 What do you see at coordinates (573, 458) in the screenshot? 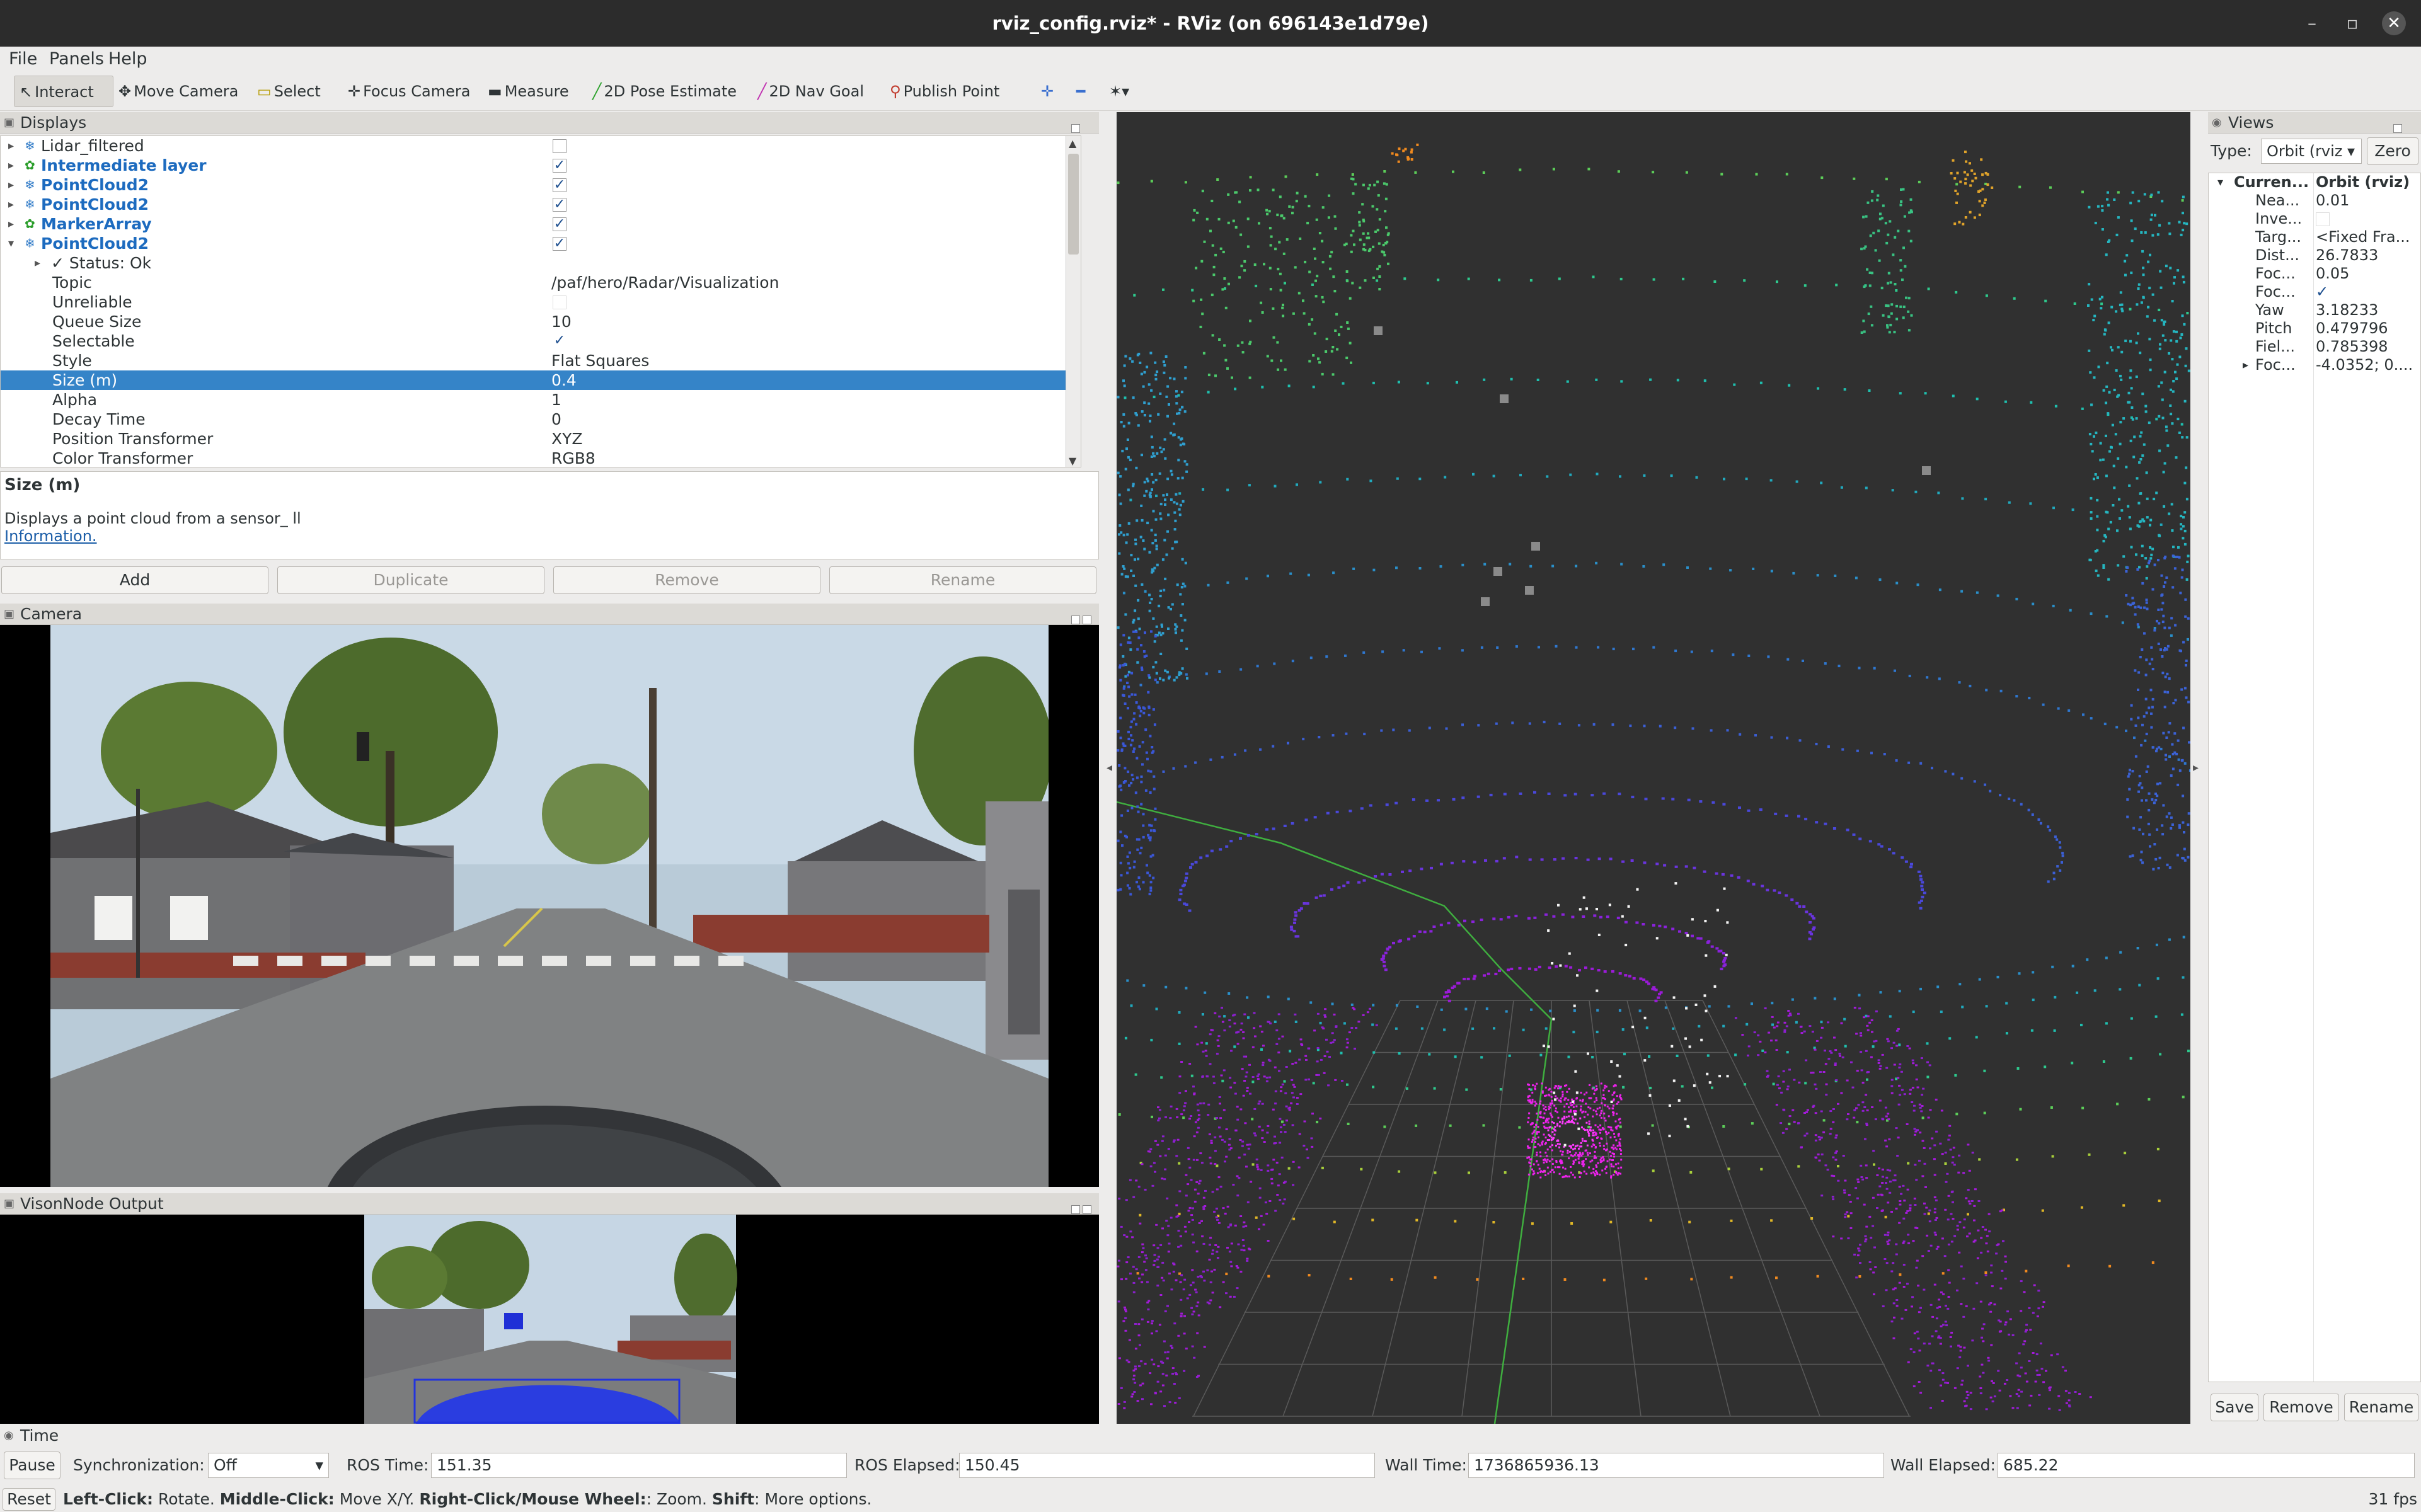
I see `prop-value: RGB8` at bounding box center [573, 458].